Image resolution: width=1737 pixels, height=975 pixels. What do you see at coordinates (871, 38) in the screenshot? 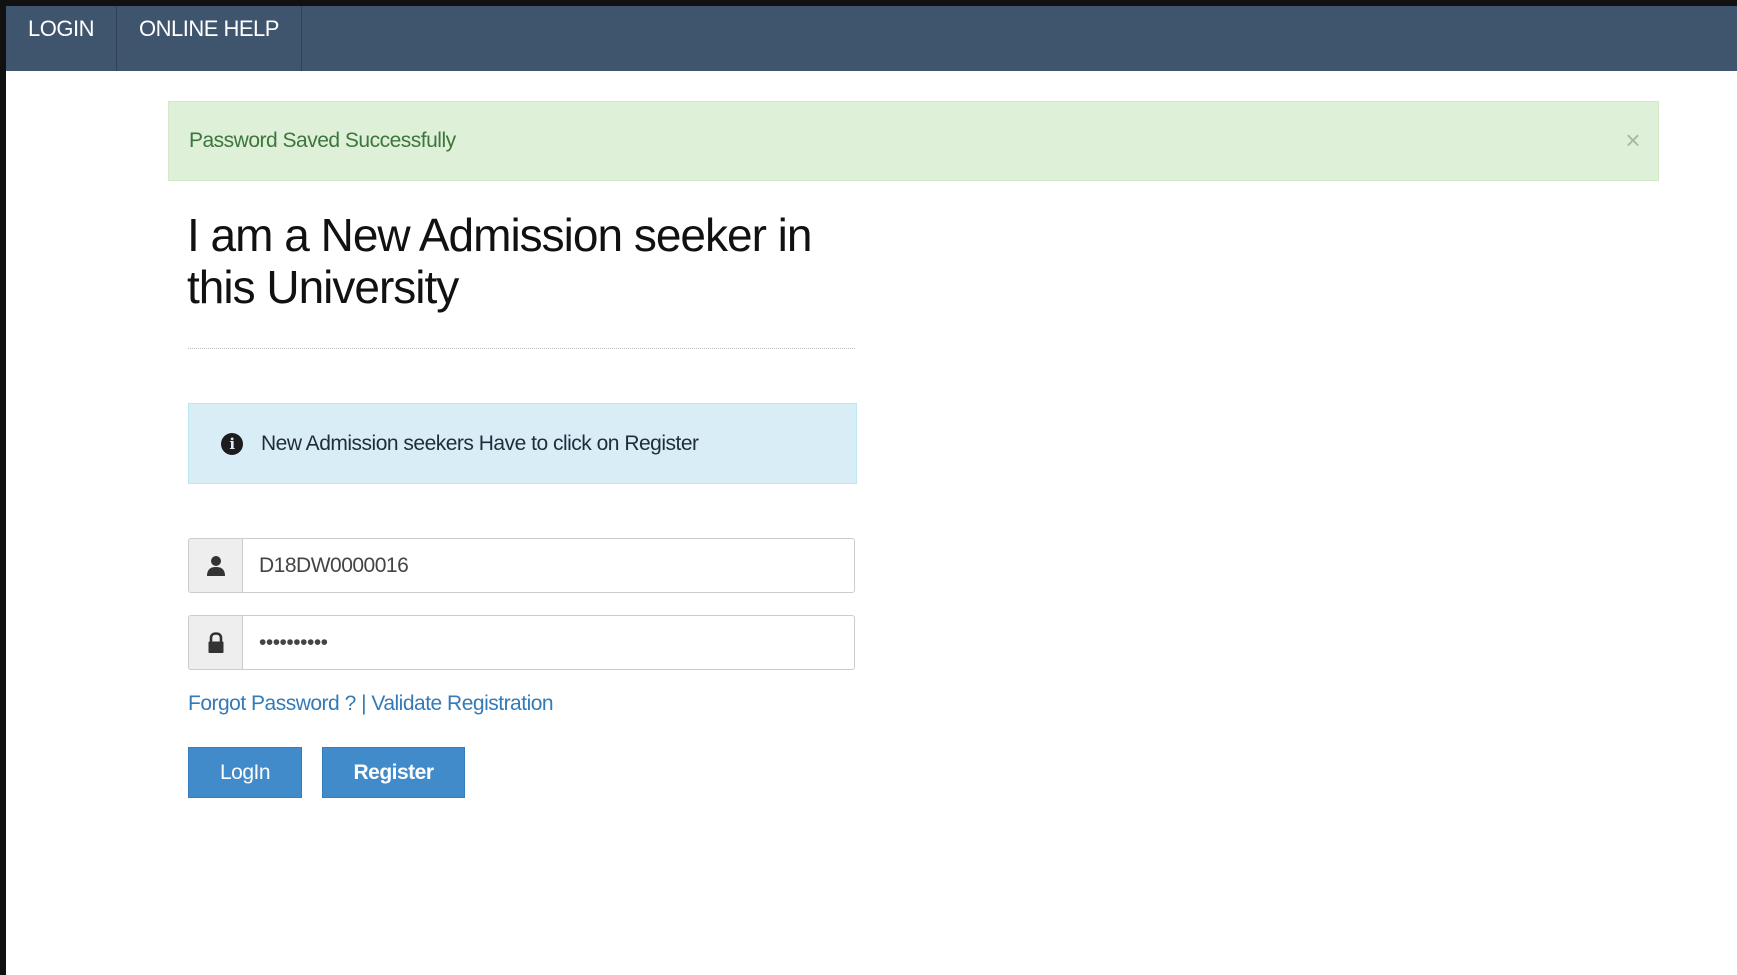
I see `top-navbar: LOGIN ONLINE HELP` at bounding box center [871, 38].